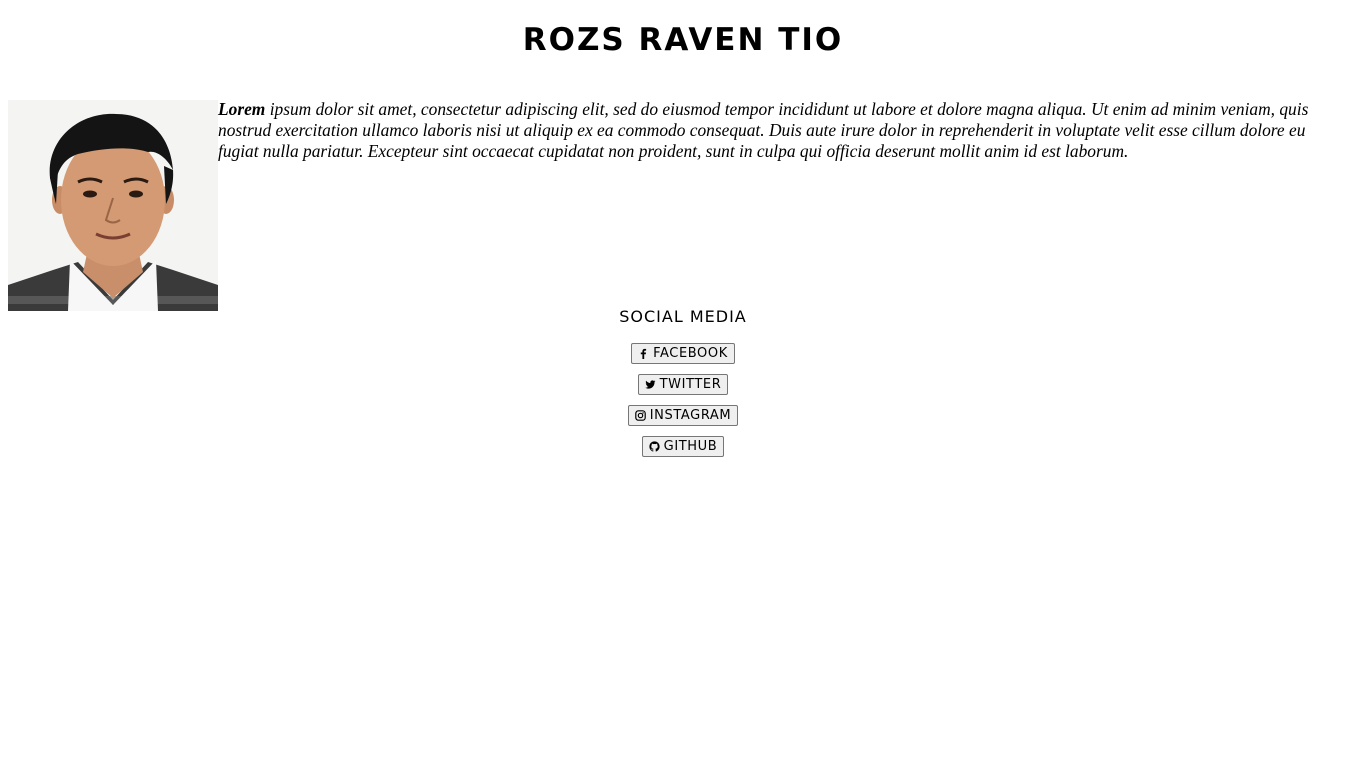 Image resolution: width=1366 pixels, height=768 pixels. I want to click on facebook-button: FACEBOOK, so click(683, 353).